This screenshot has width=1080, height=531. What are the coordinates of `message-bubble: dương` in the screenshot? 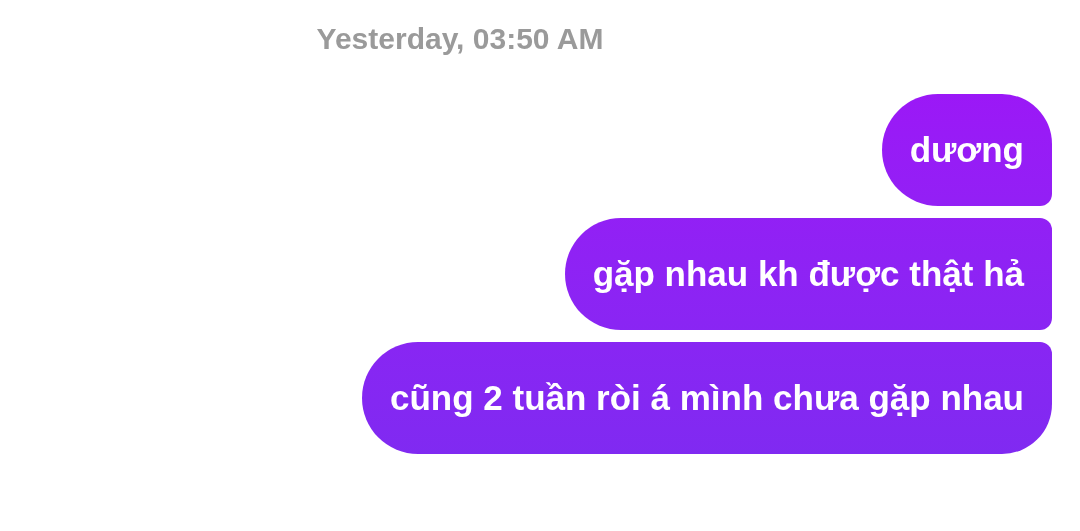 It's located at (966, 150).